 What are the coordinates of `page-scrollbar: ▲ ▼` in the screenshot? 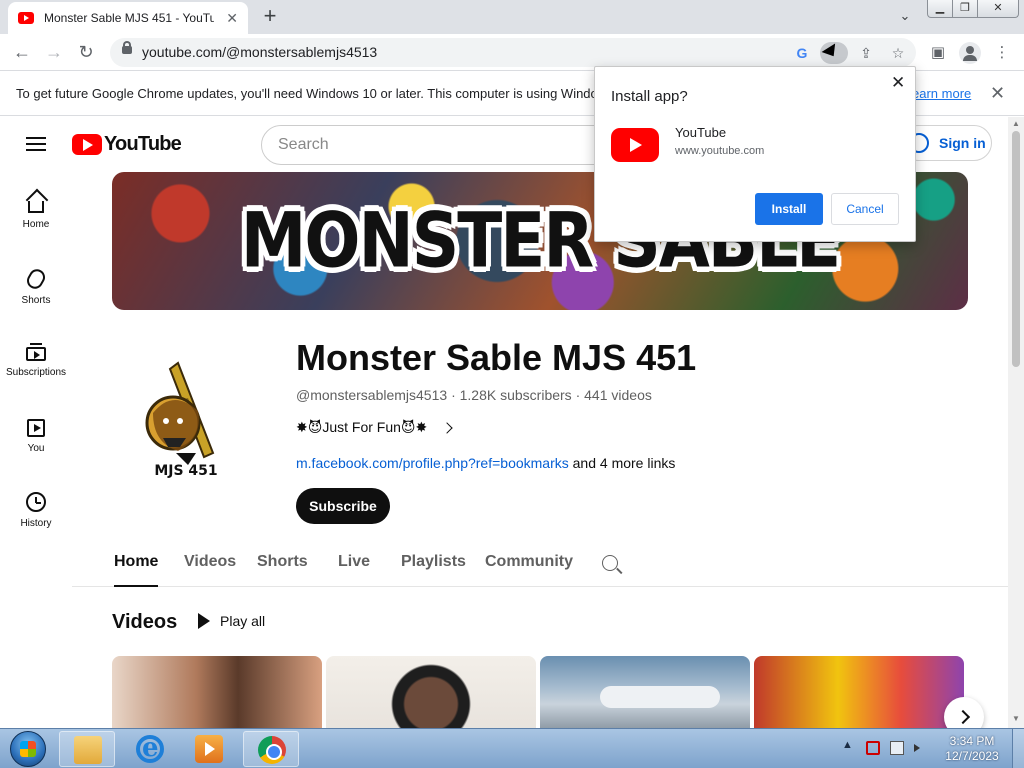 It's located at (1016, 422).